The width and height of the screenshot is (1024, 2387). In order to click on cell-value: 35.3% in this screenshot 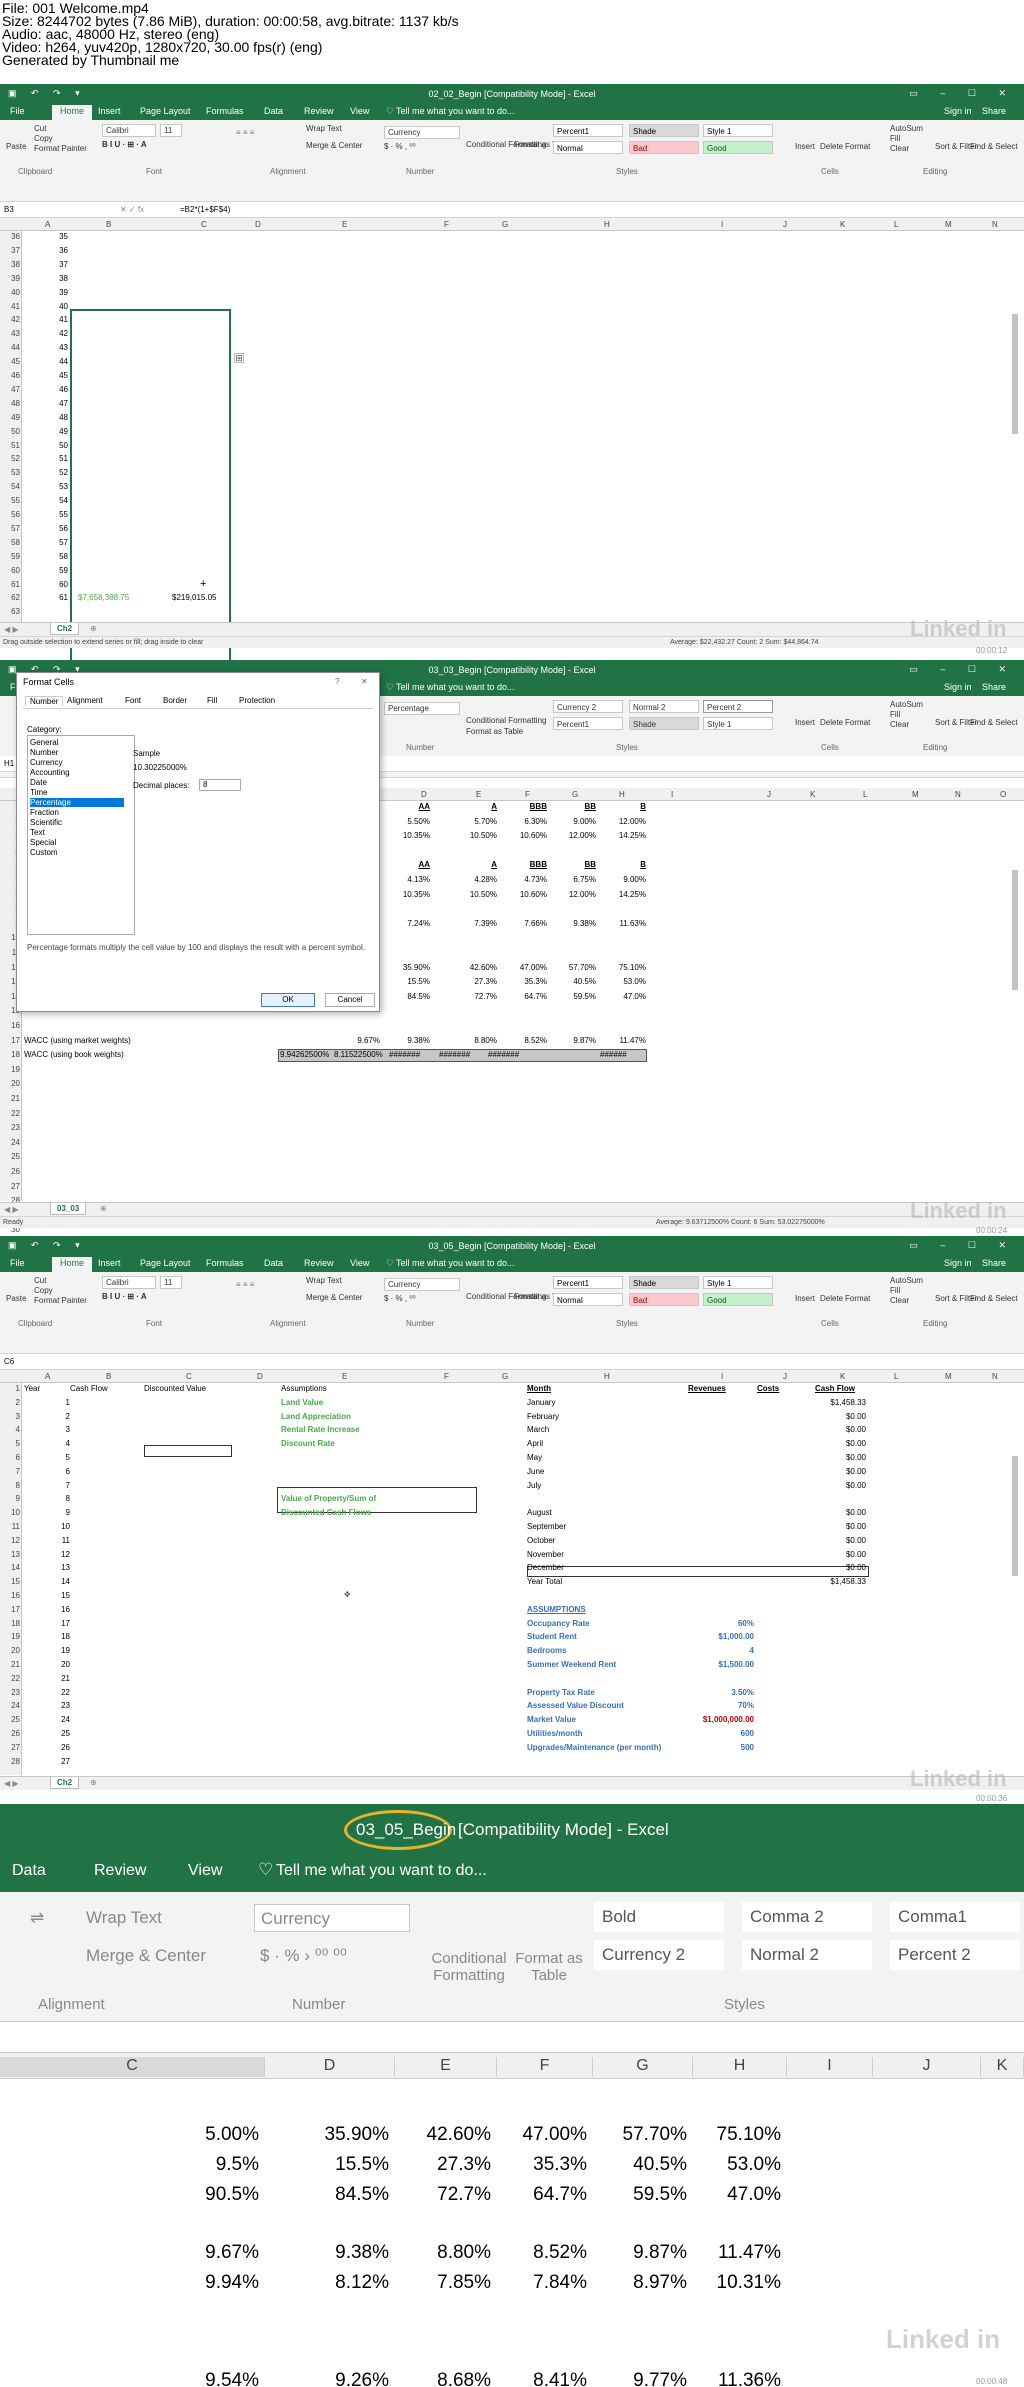, I will do `click(535, 2165)`.